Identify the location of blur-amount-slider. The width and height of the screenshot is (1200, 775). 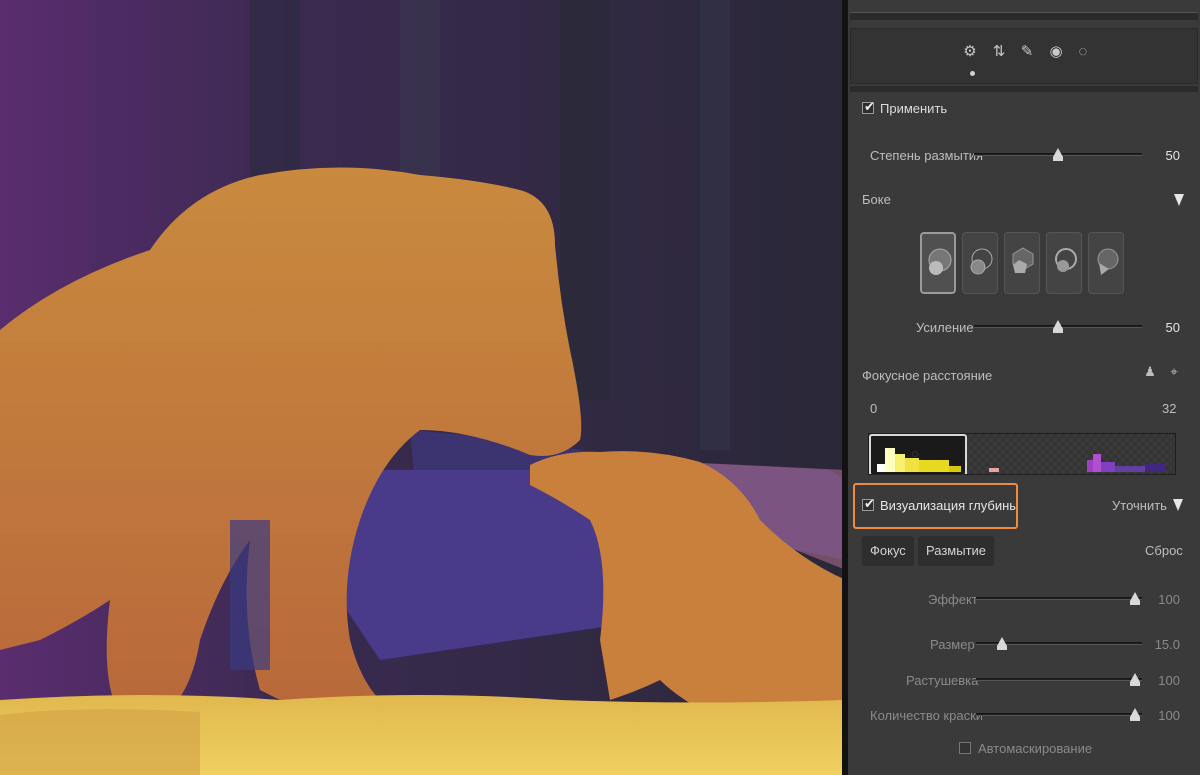
(1058, 154).